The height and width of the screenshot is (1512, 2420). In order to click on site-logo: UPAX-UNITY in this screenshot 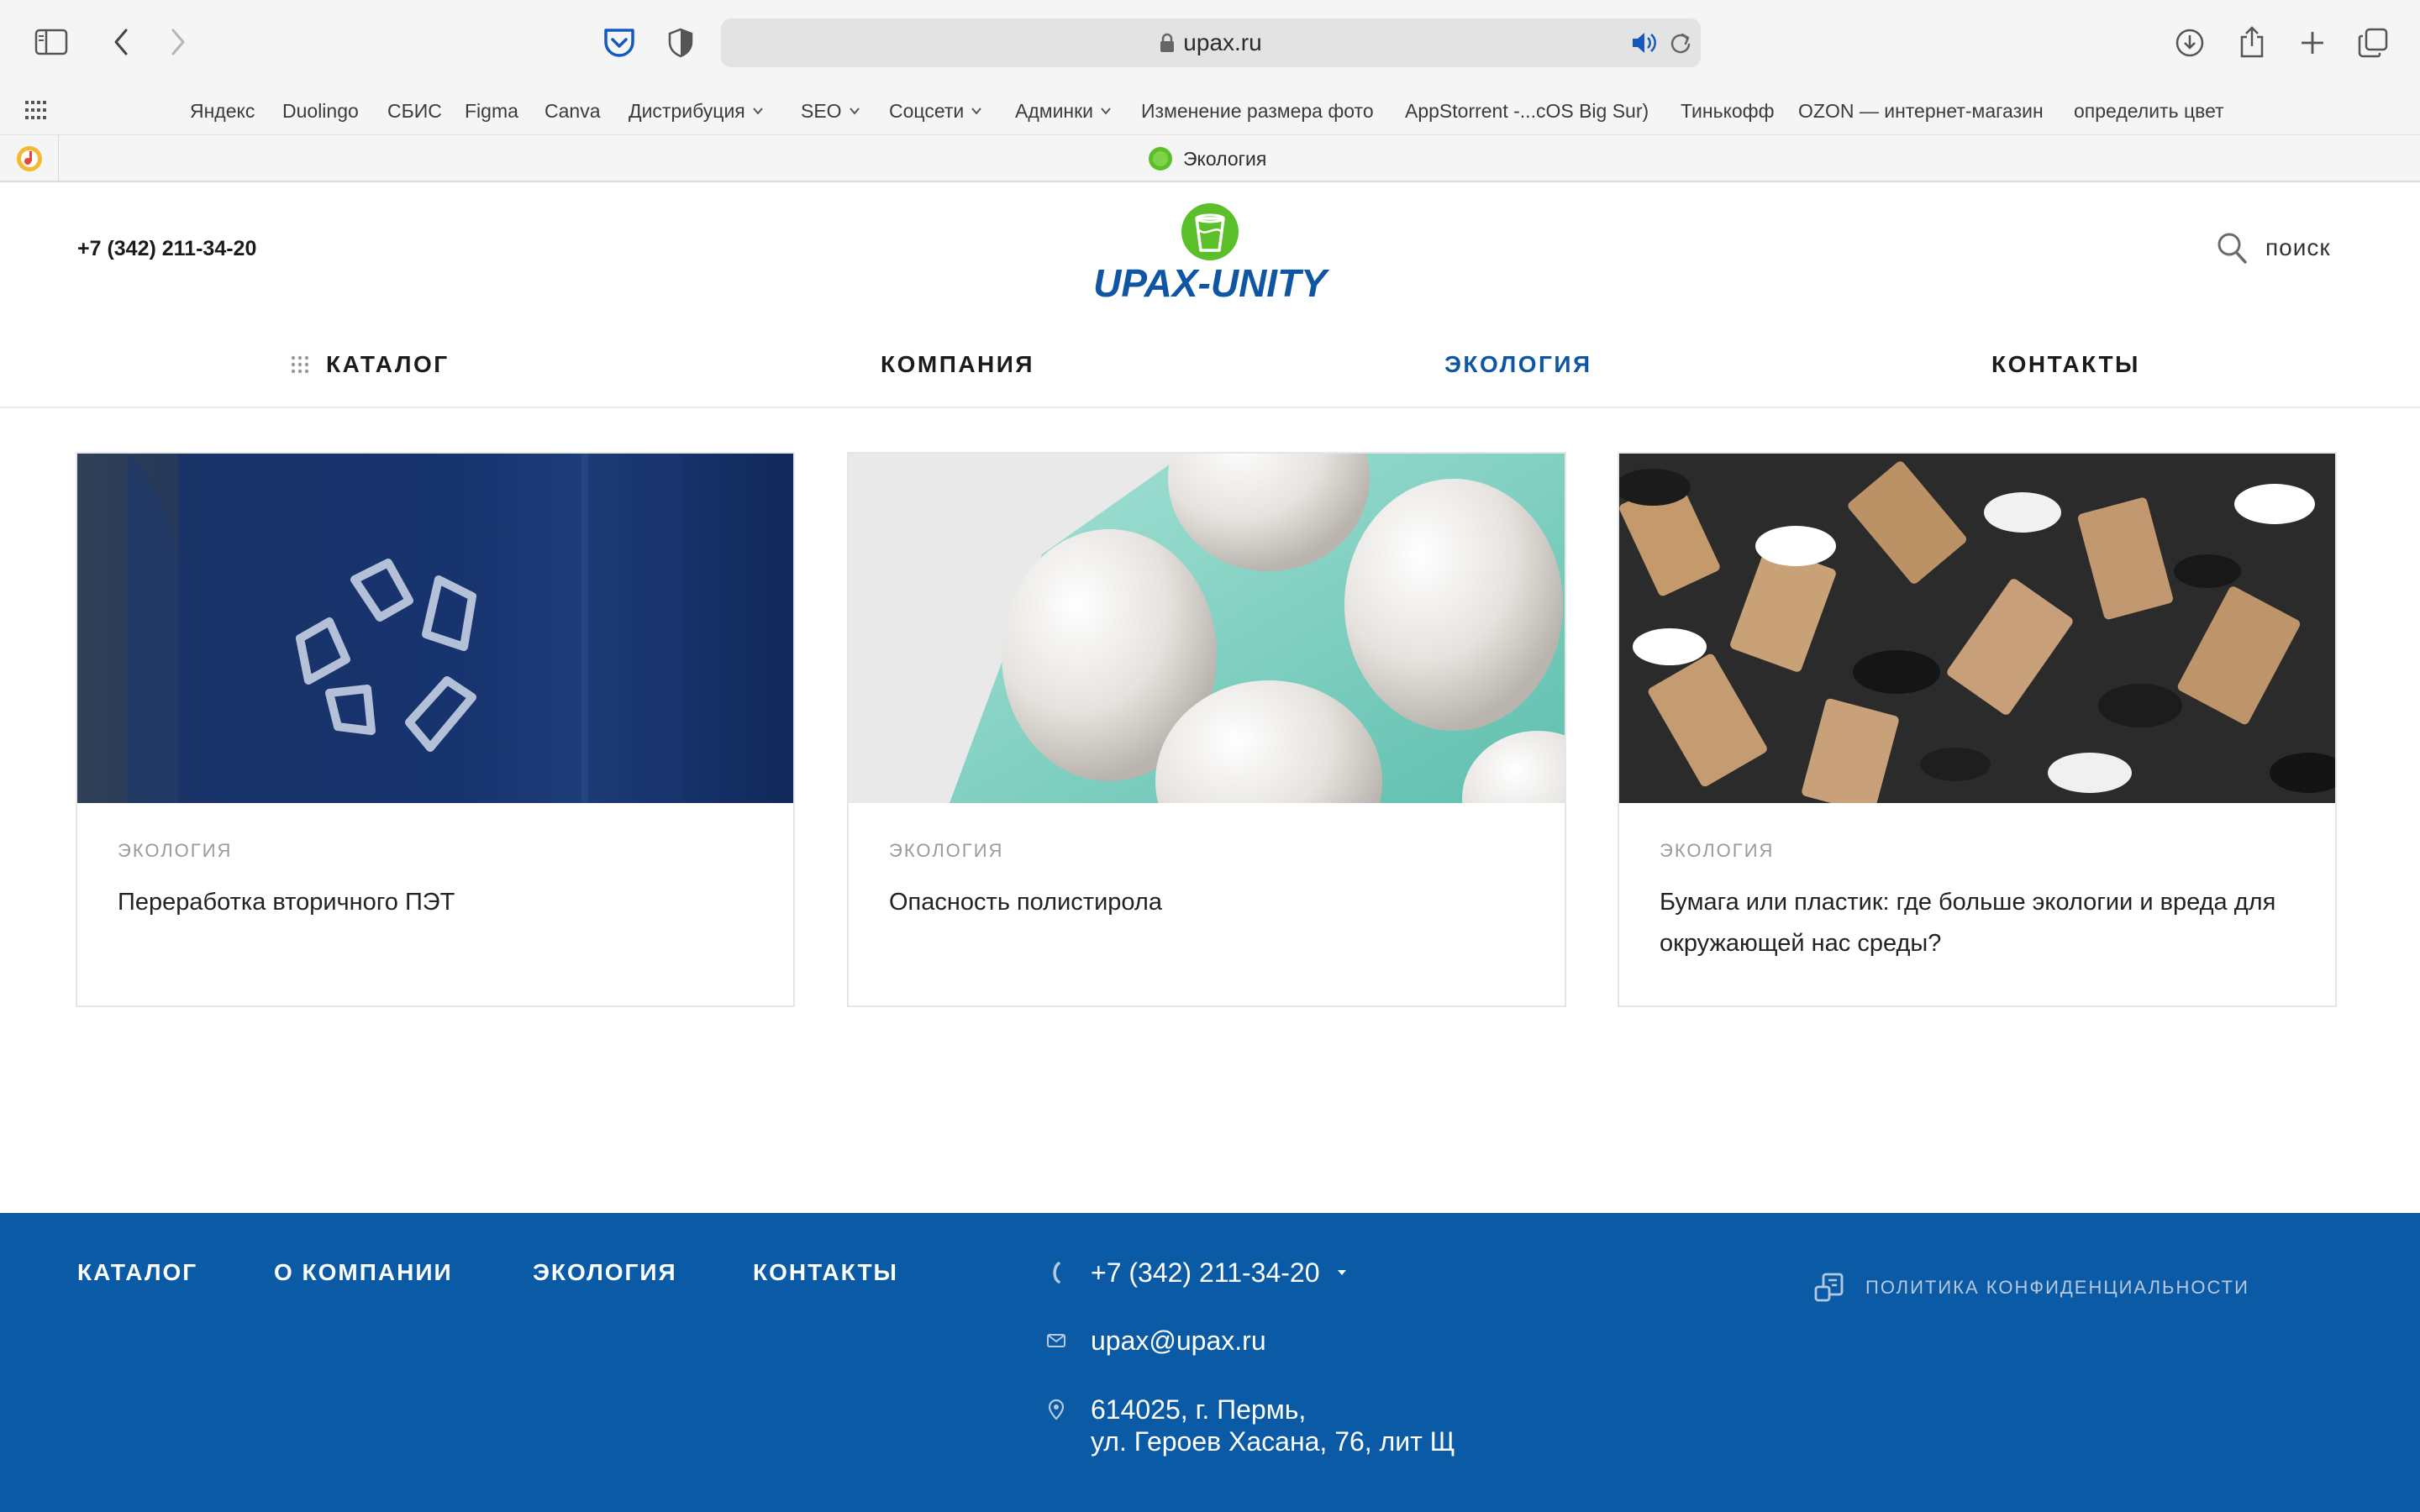, I will do `click(1210, 254)`.